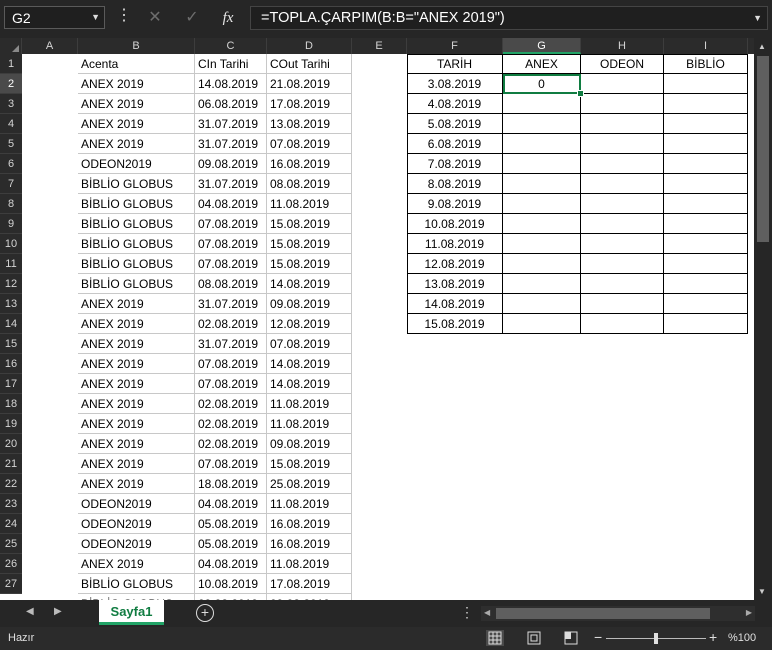 The width and height of the screenshot is (772, 650). What do you see at coordinates (455, 64) in the screenshot?
I see `summary-header-cell: TARİH` at bounding box center [455, 64].